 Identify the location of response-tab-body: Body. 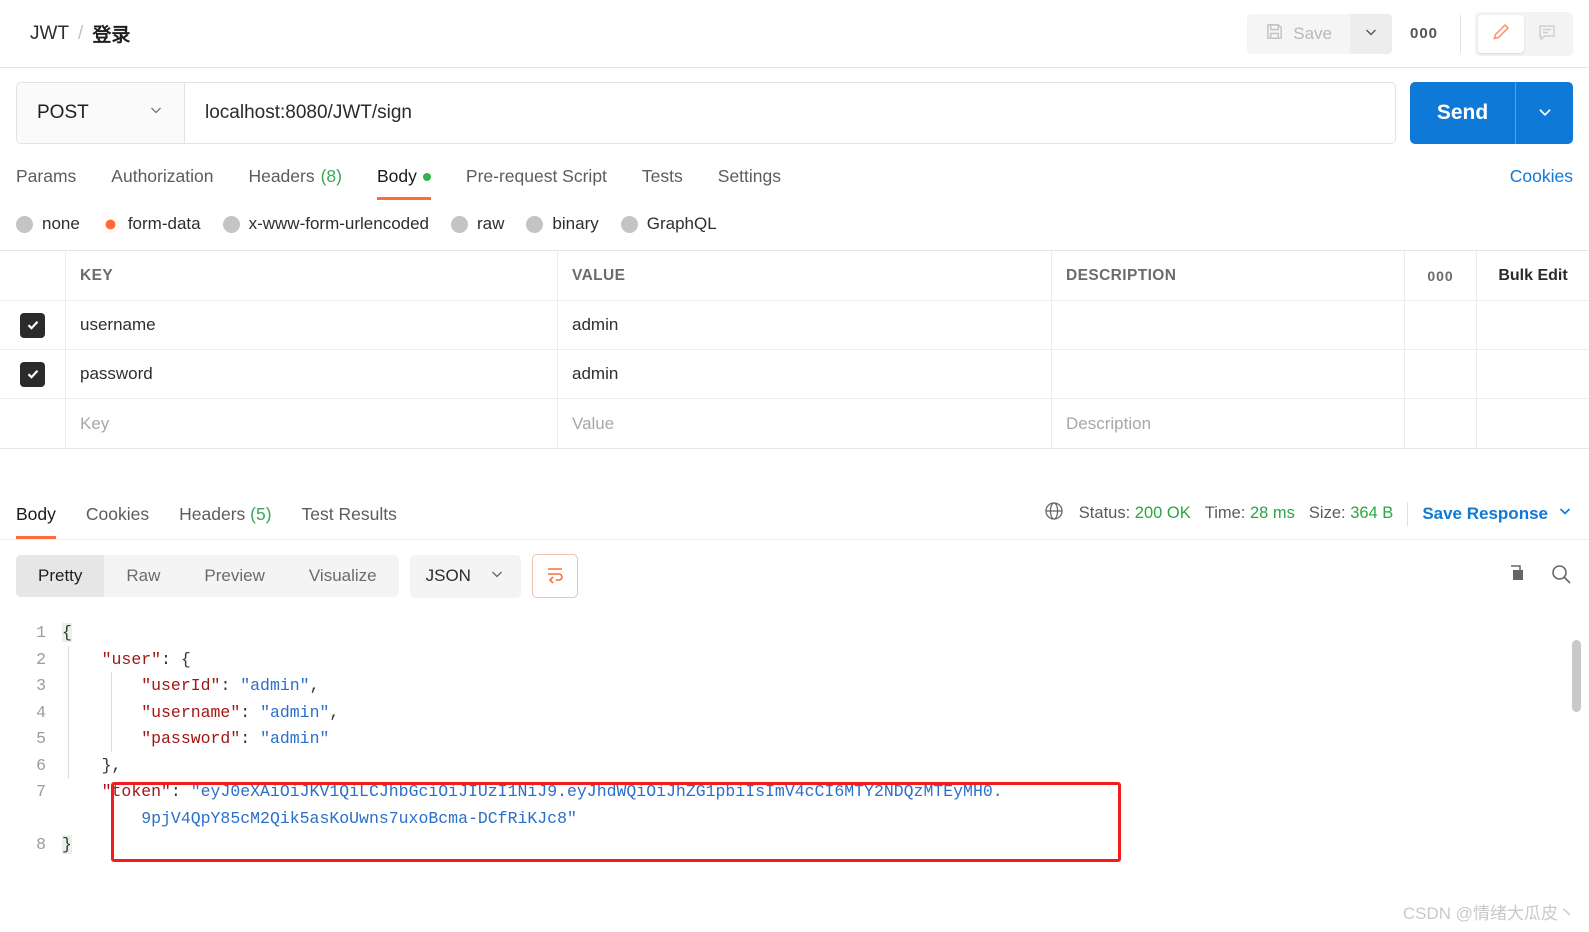
(36, 516).